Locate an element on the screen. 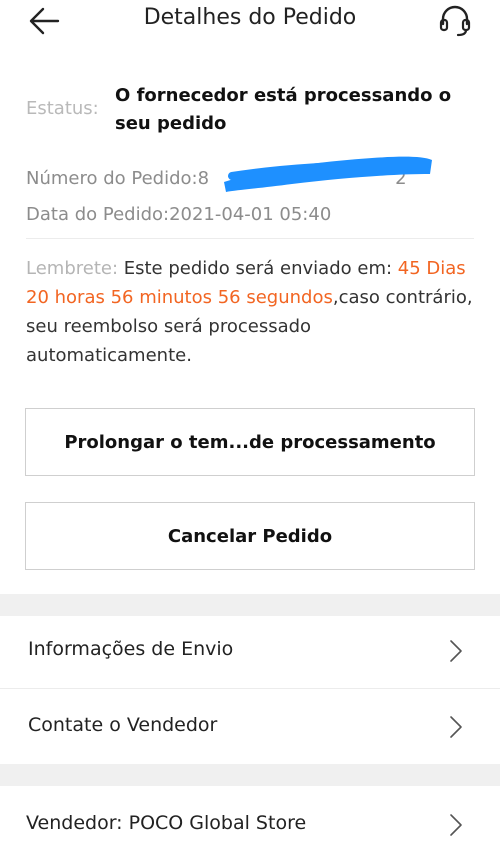  contact-seller-row: Contate o Vendedor is located at coordinates (250, 727).